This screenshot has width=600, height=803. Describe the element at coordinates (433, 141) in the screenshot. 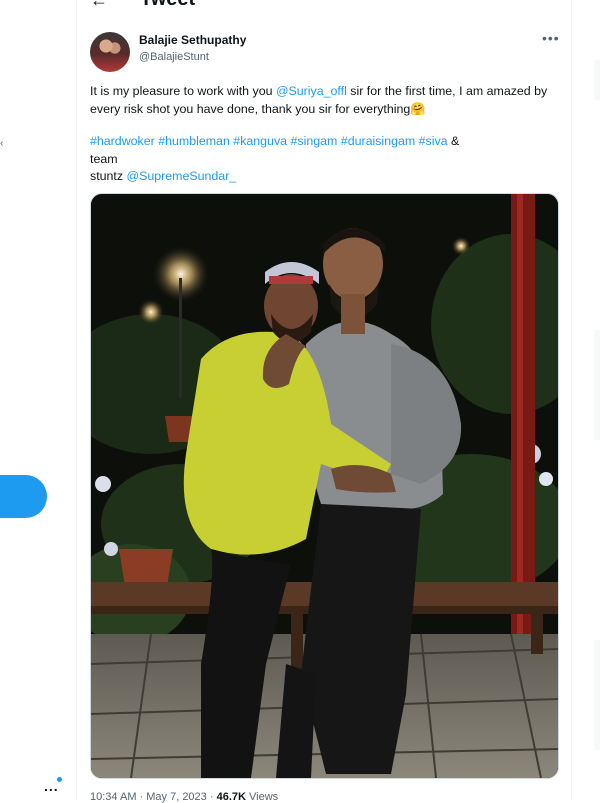

I see `hashtag-link: #siva` at that location.